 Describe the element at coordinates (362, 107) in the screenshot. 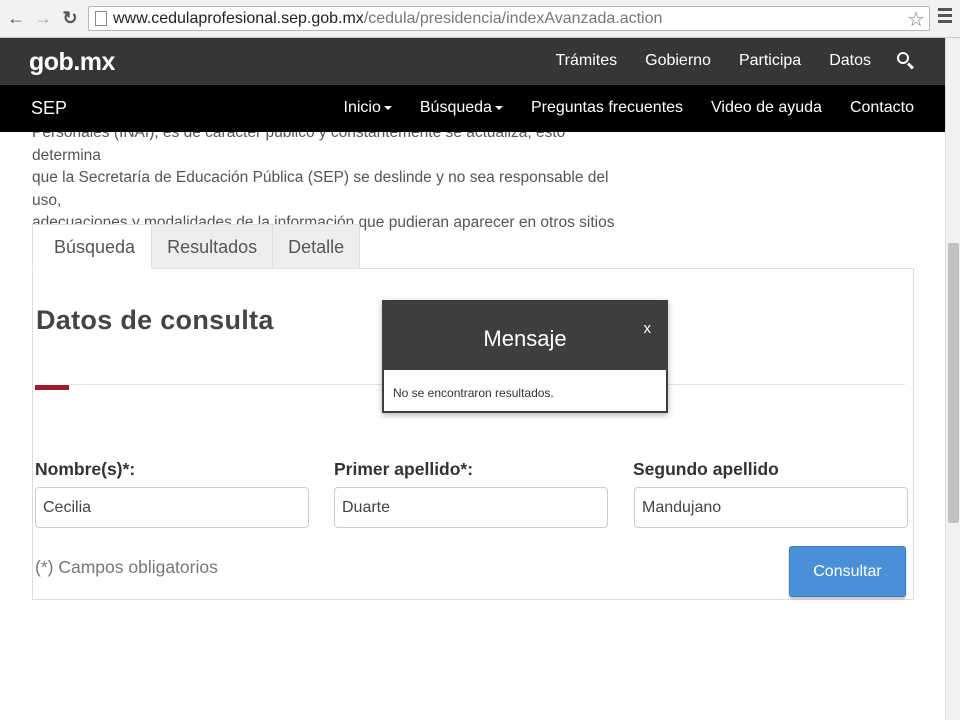

I see `nav-inicio-label: Inicio` at that location.